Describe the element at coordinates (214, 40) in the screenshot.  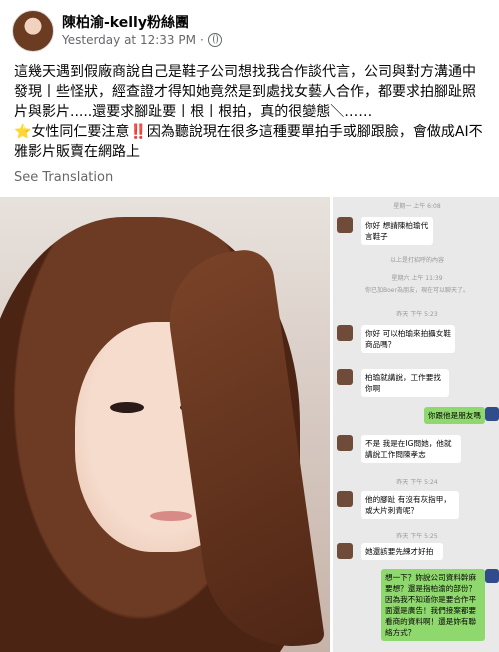
I see `globe-icon` at that location.